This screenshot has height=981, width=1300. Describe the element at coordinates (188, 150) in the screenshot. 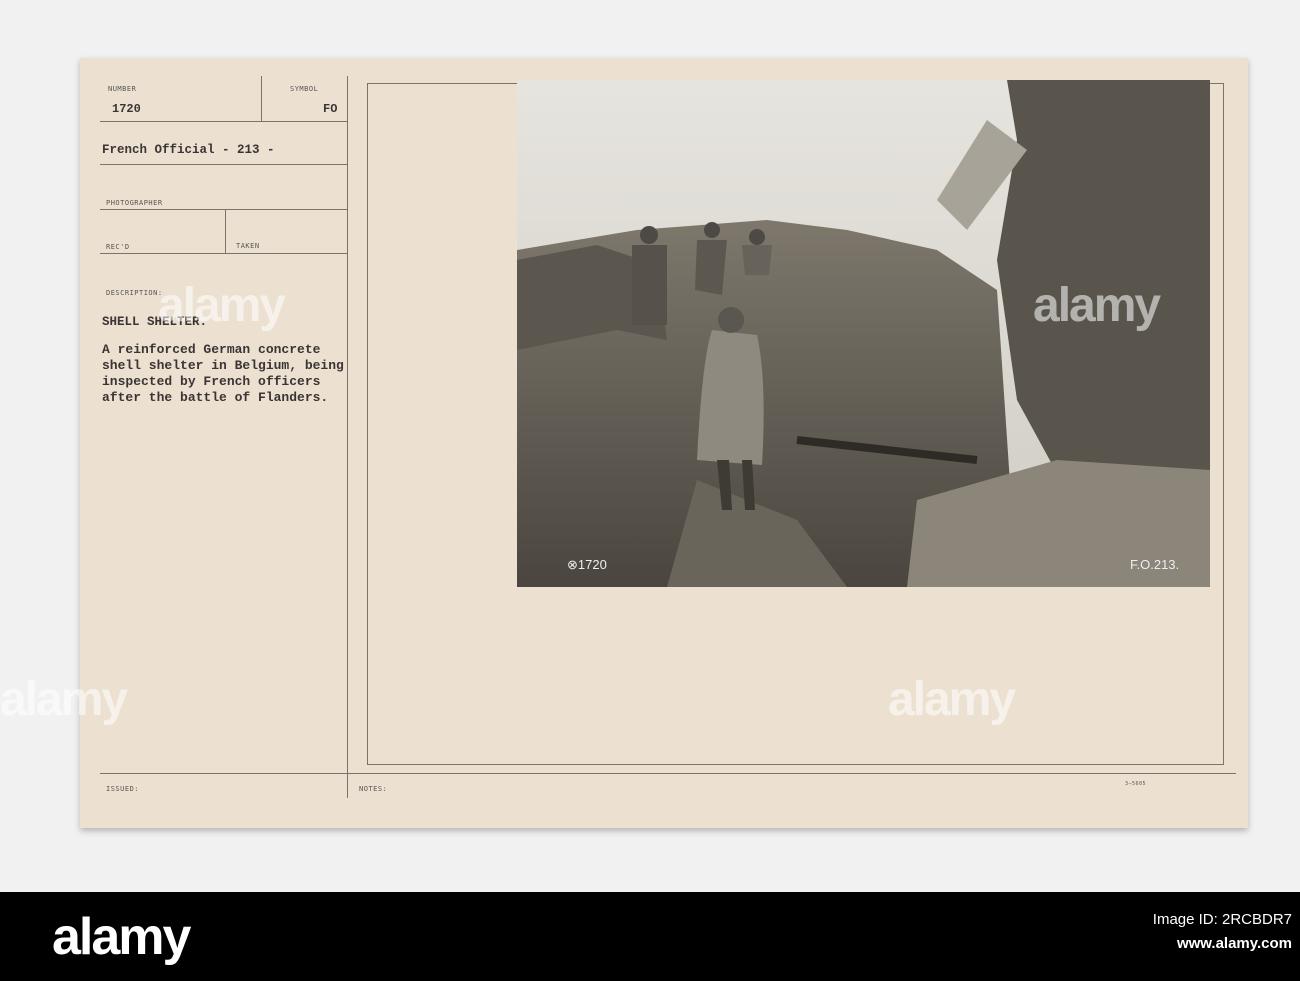

I see `series-text: French Official - 213 -` at that location.